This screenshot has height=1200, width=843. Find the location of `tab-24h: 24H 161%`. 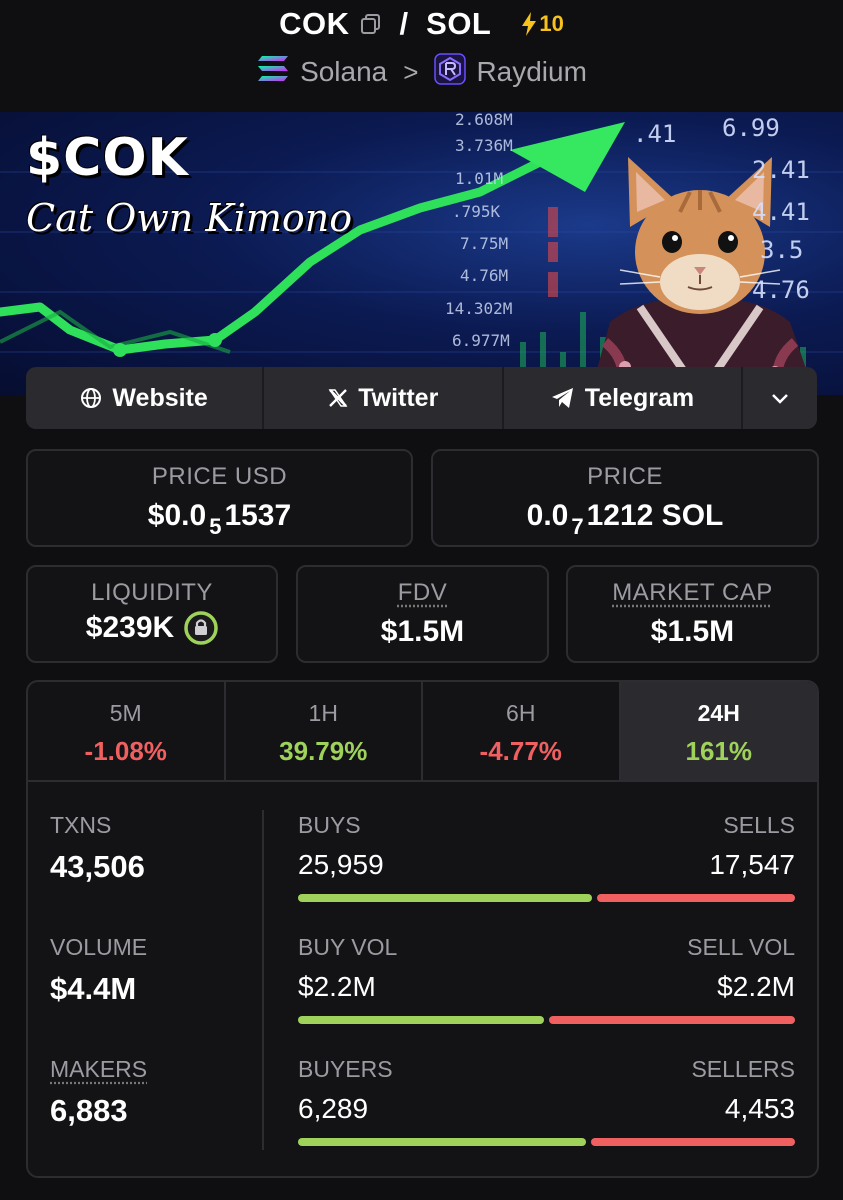

tab-24h: 24H 161% is located at coordinates (718, 731).